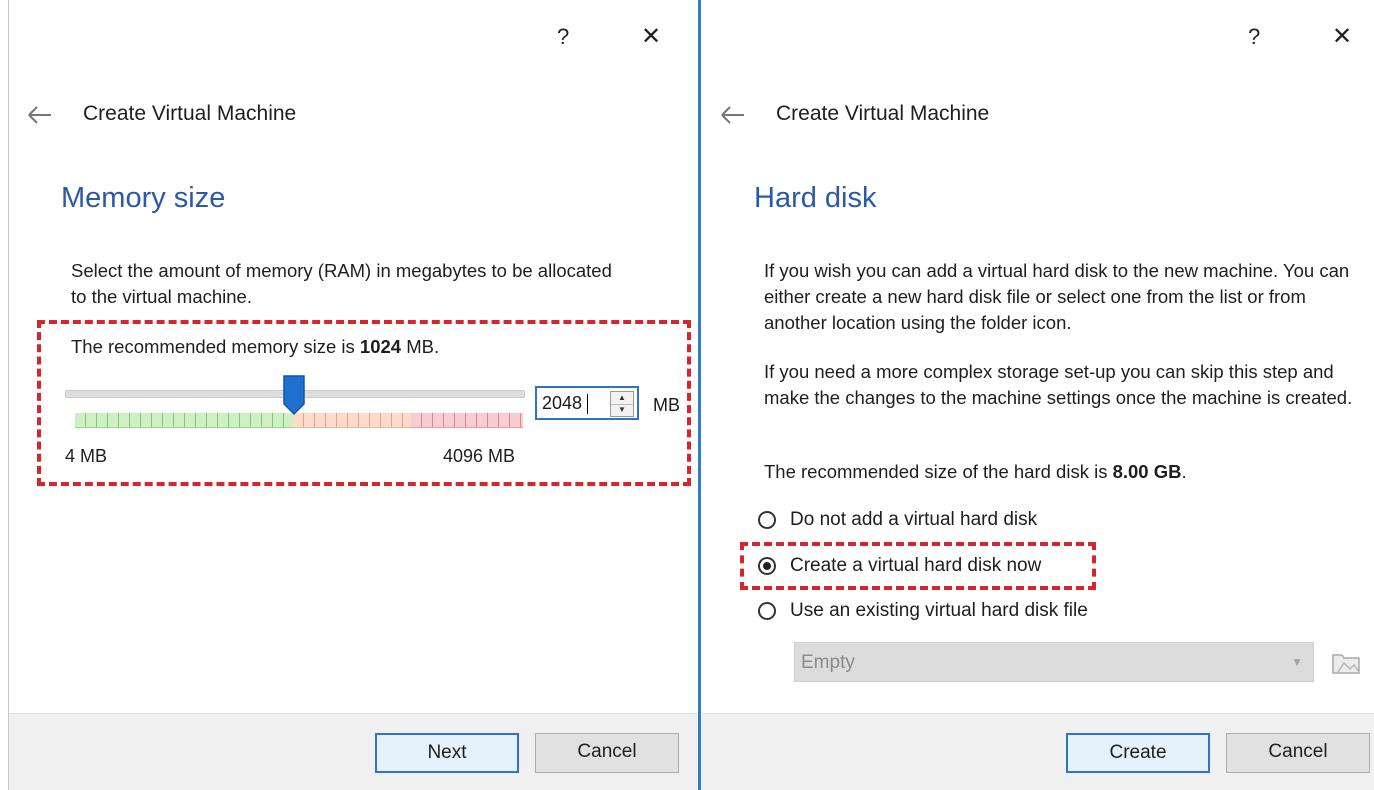  Describe the element at coordinates (1054, 662) in the screenshot. I see `existing-disk-select: Empty ▼` at that location.